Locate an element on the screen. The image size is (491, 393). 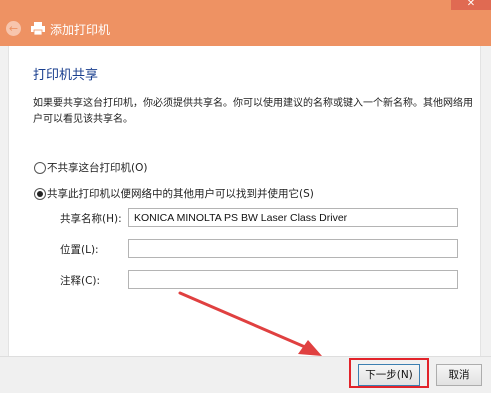
annotation-highlight-box is located at coordinates (389, 373).